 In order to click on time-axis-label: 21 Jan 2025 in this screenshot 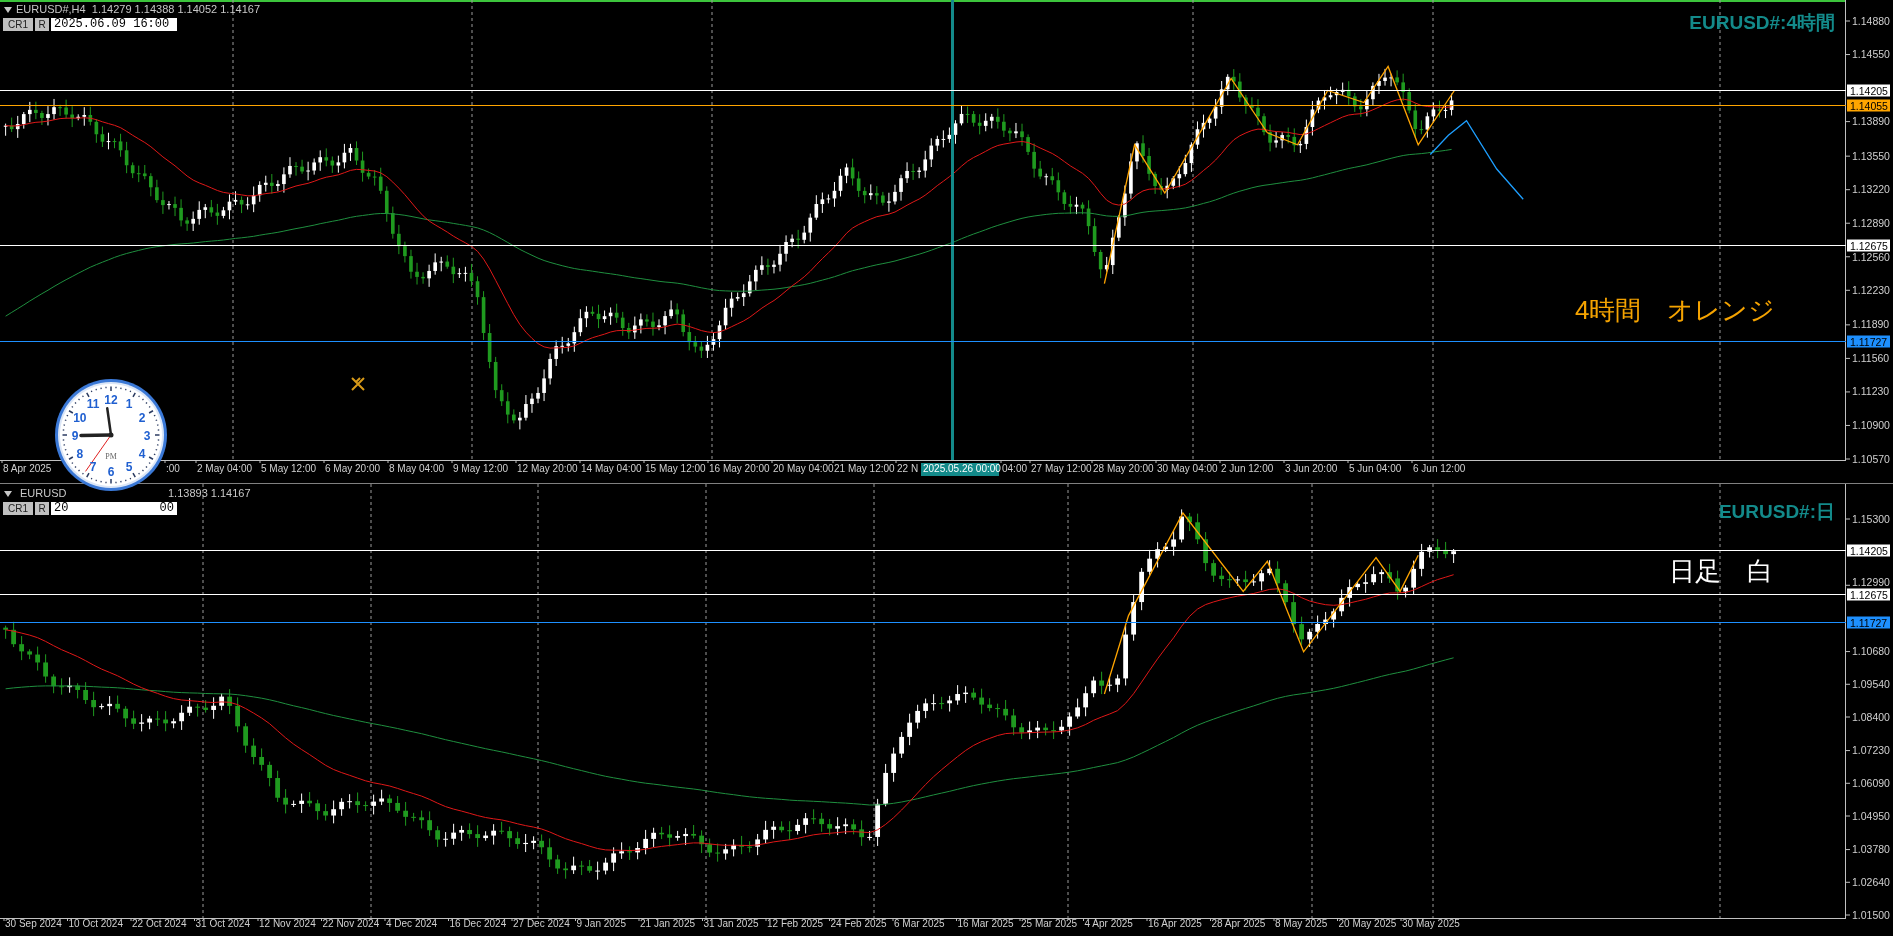, I will do `click(668, 923)`.